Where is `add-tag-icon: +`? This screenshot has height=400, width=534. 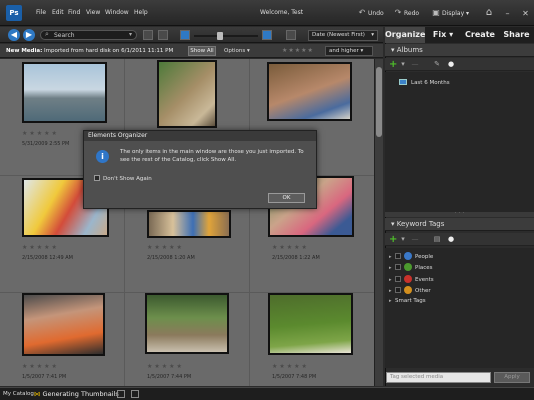 add-tag-icon: + is located at coordinates (393, 239).